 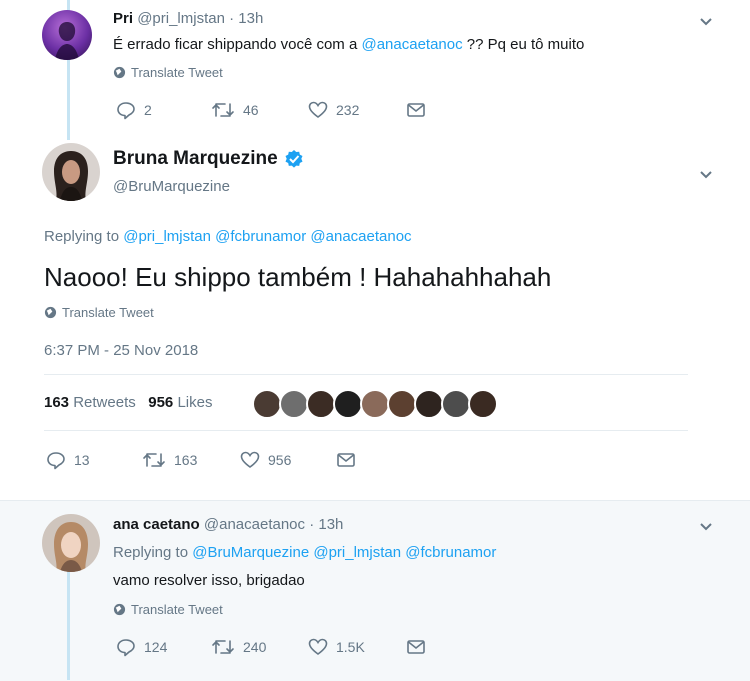 What do you see at coordinates (250, 552) in the screenshot?
I see `mention-link: @BruMarquezine` at bounding box center [250, 552].